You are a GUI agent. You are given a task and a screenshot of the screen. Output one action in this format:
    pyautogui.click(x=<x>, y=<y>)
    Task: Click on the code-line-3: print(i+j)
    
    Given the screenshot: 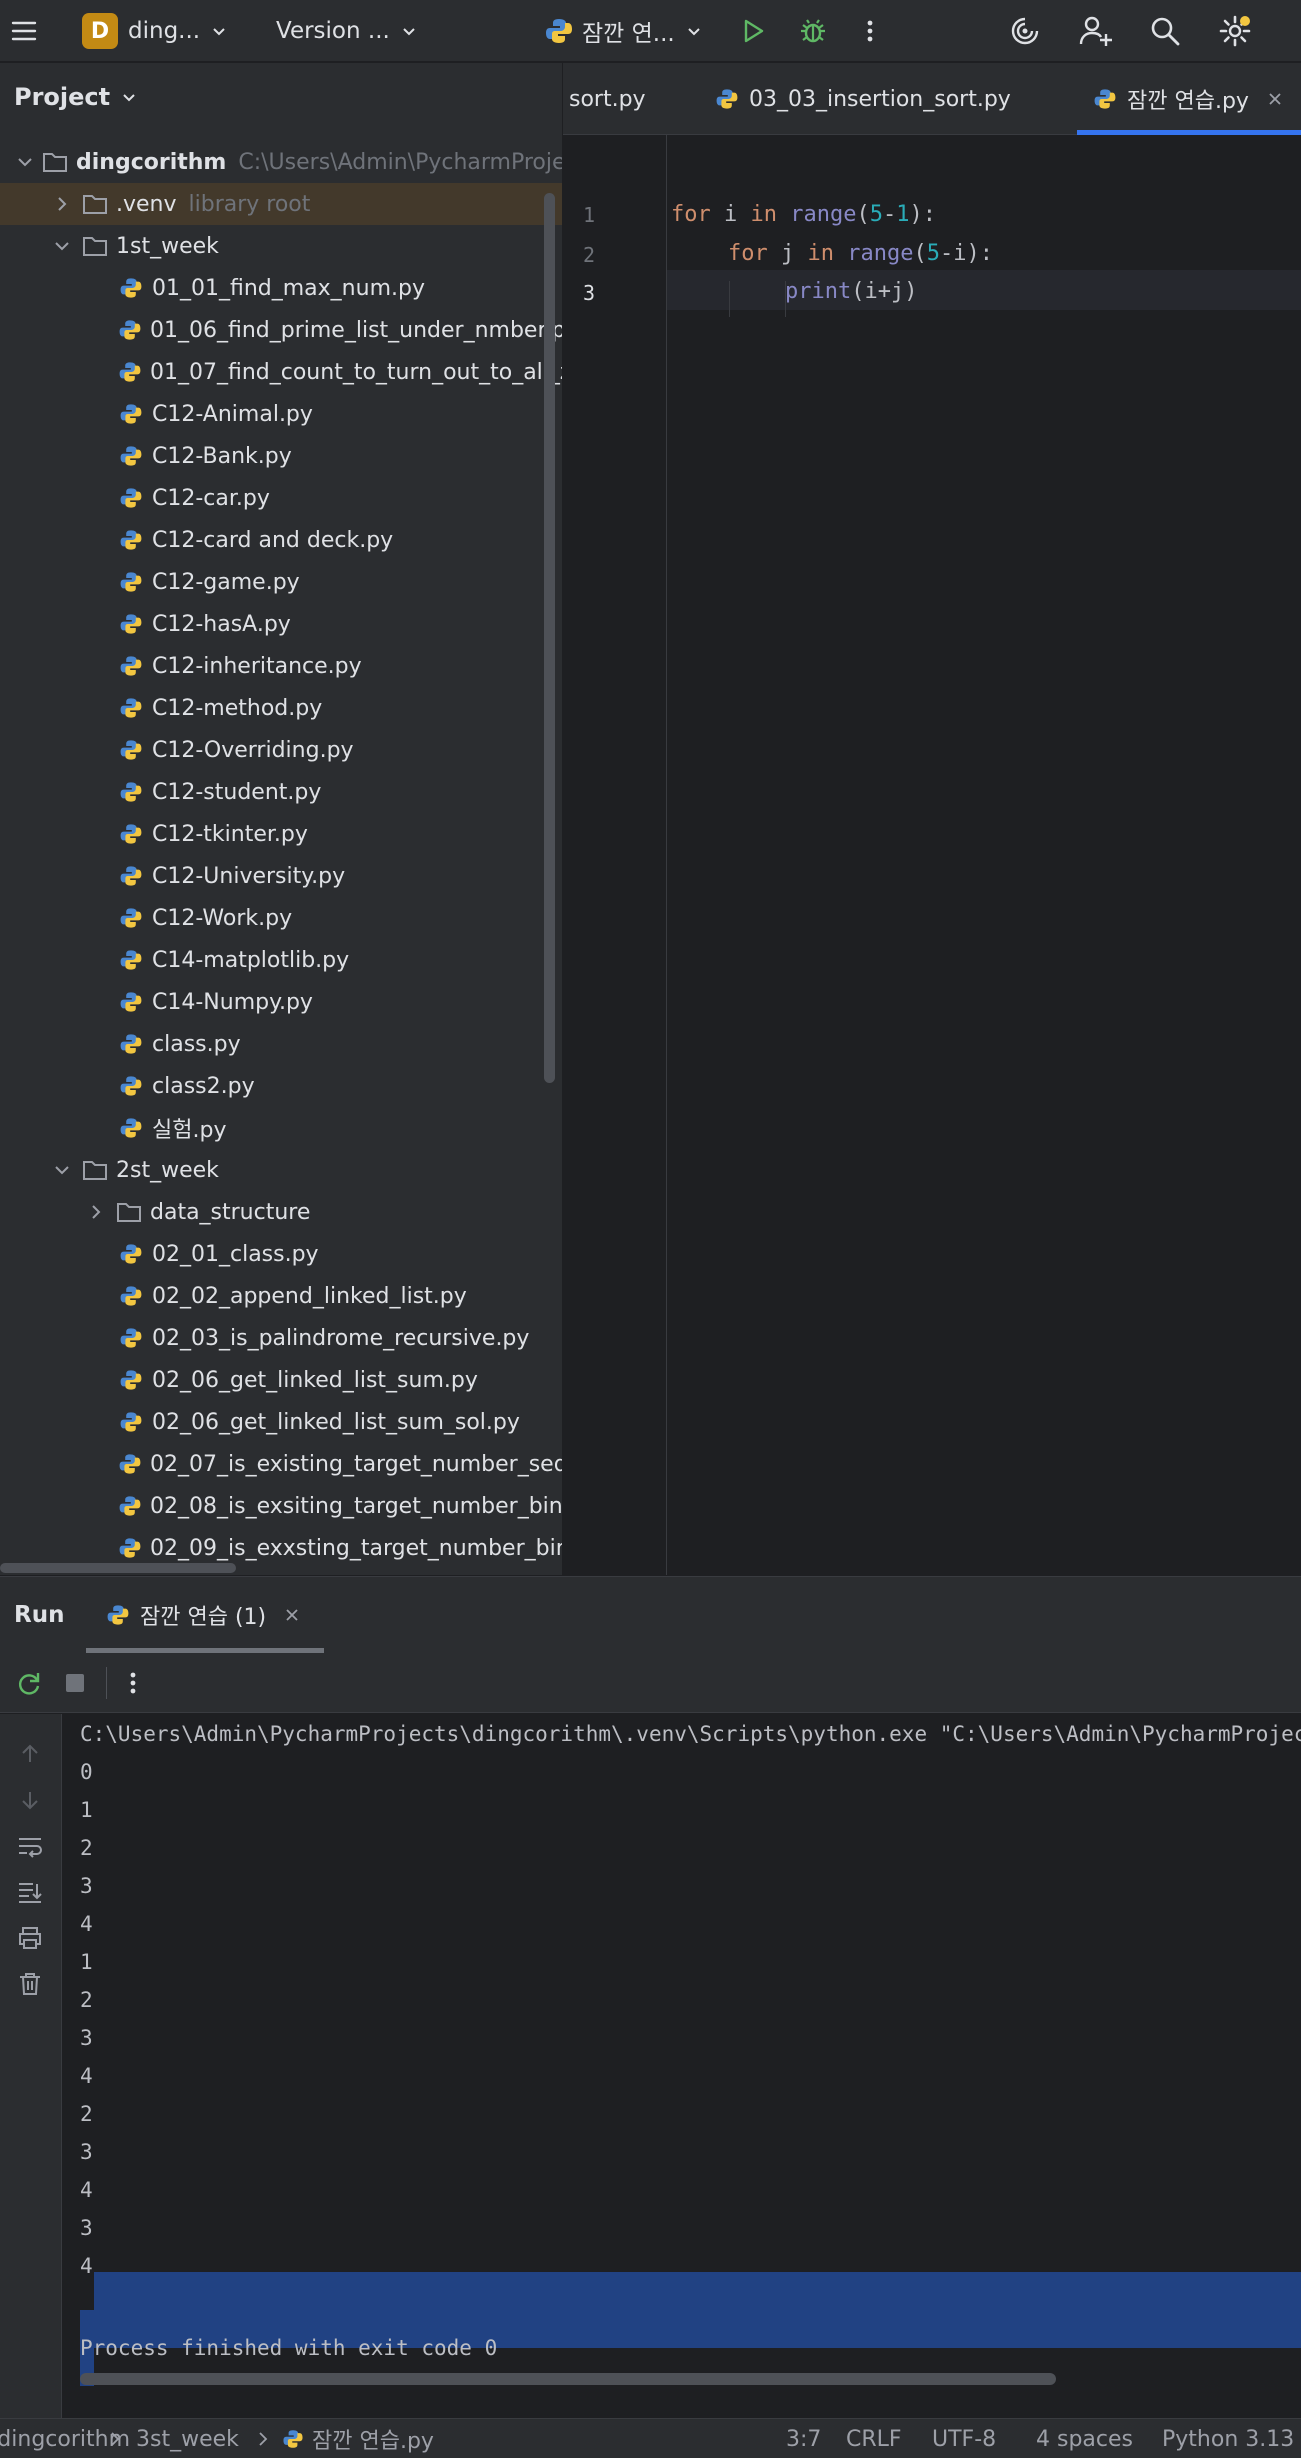 What is the action you would take?
    pyautogui.click(x=851, y=291)
    